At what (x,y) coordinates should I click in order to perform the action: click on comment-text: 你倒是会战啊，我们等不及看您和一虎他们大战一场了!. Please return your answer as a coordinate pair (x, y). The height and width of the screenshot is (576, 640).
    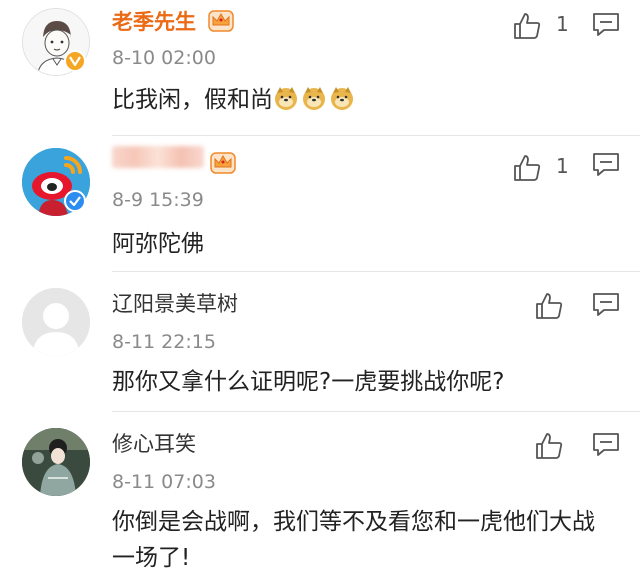
    Looking at the image, I should click on (353, 540).